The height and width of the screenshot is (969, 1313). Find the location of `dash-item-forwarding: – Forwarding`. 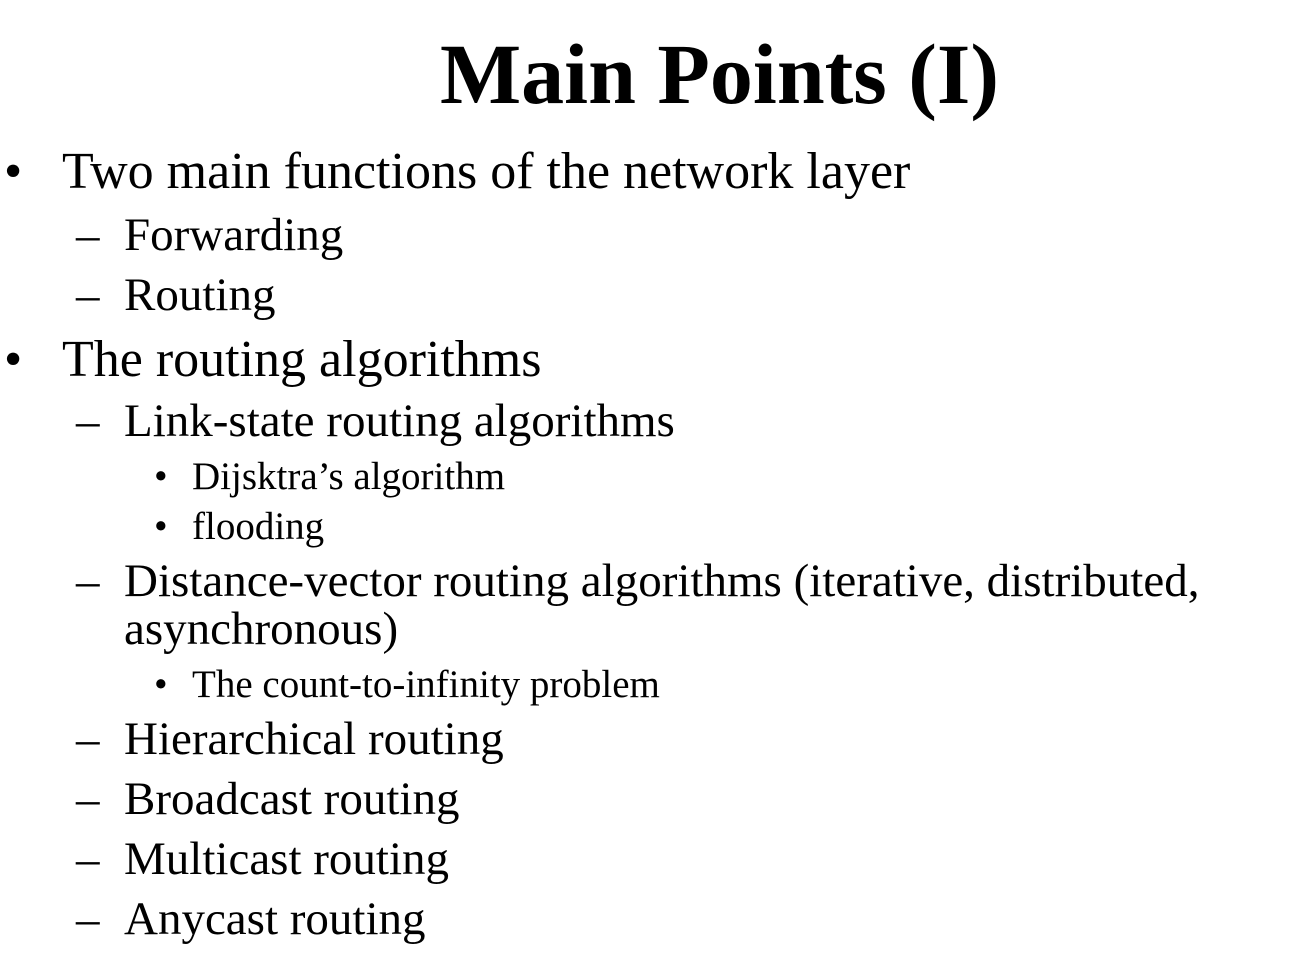

dash-item-forwarding: – Forwarding is located at coordinates (276, 235).